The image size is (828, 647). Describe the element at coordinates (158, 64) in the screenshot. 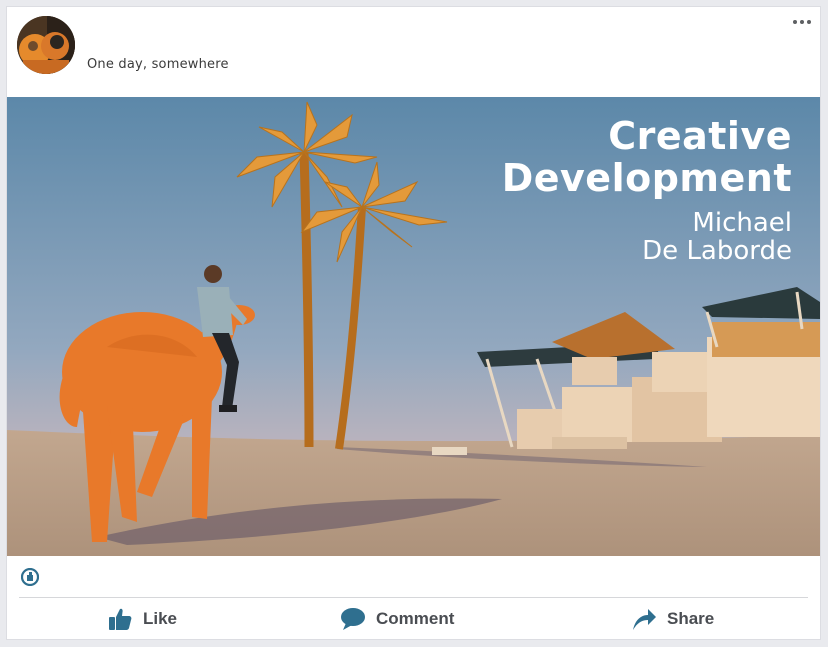

I see `post-caption: One day, somewhere` at that location.